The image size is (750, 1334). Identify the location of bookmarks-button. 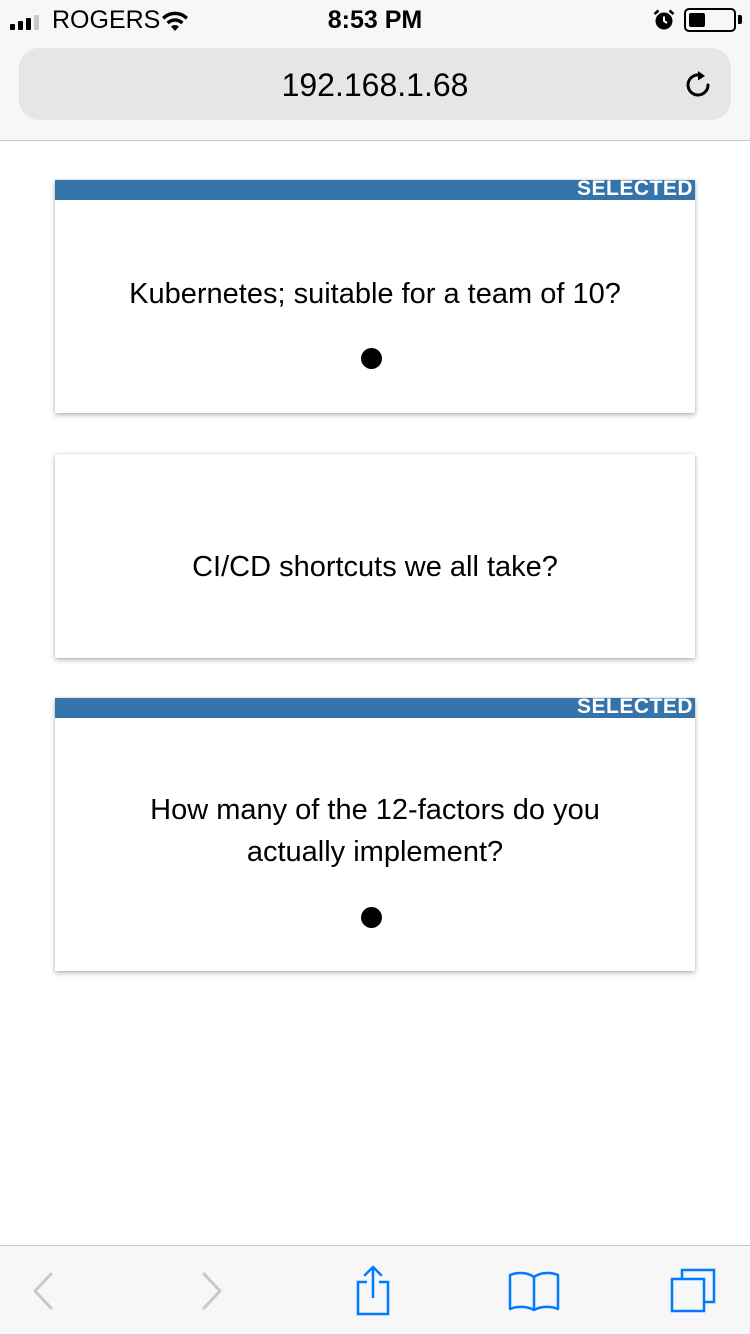
(534, 1290).